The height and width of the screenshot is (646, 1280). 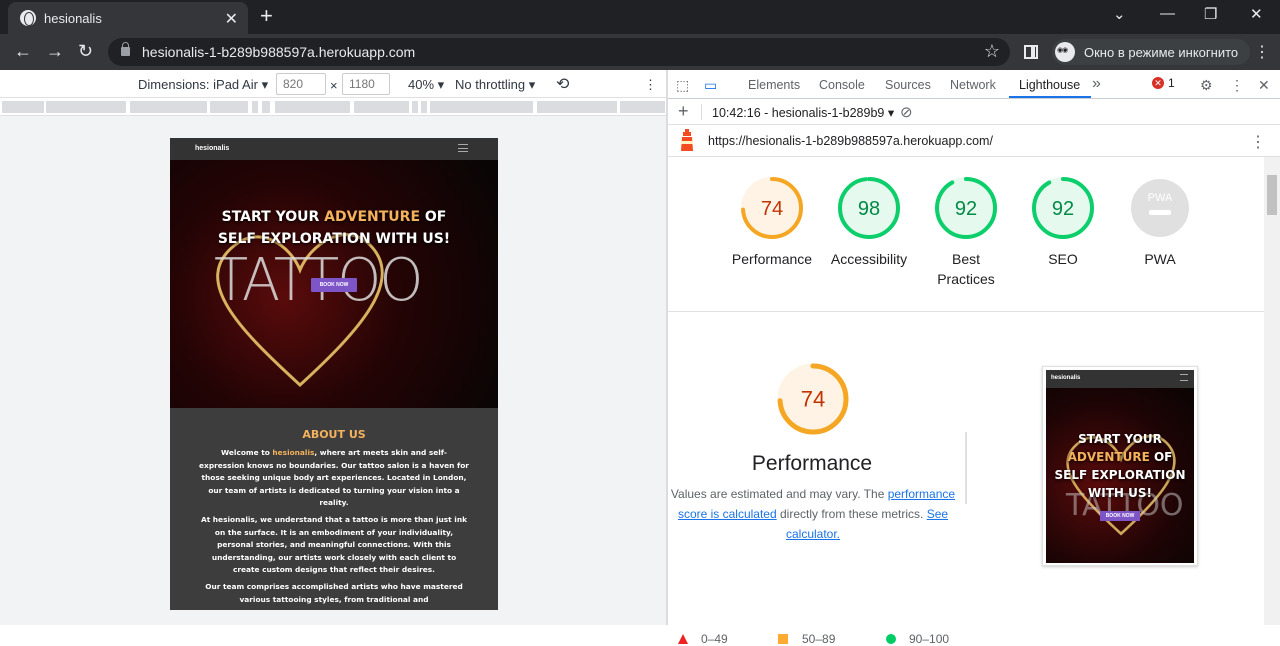 What do you see at coordinates (366, 84) in the screenshot?
I see `height-input: 1180` at bounding box center [366, 84].